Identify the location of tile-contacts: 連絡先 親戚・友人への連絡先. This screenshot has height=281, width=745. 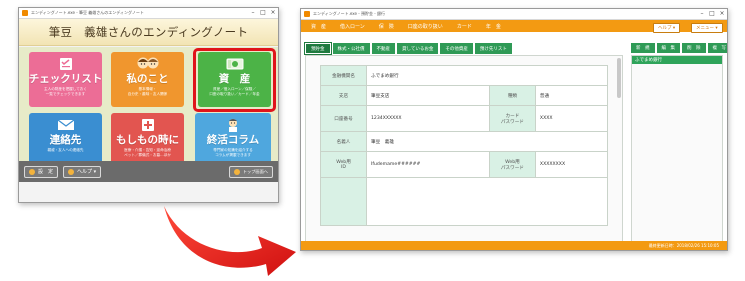
(65, 140).